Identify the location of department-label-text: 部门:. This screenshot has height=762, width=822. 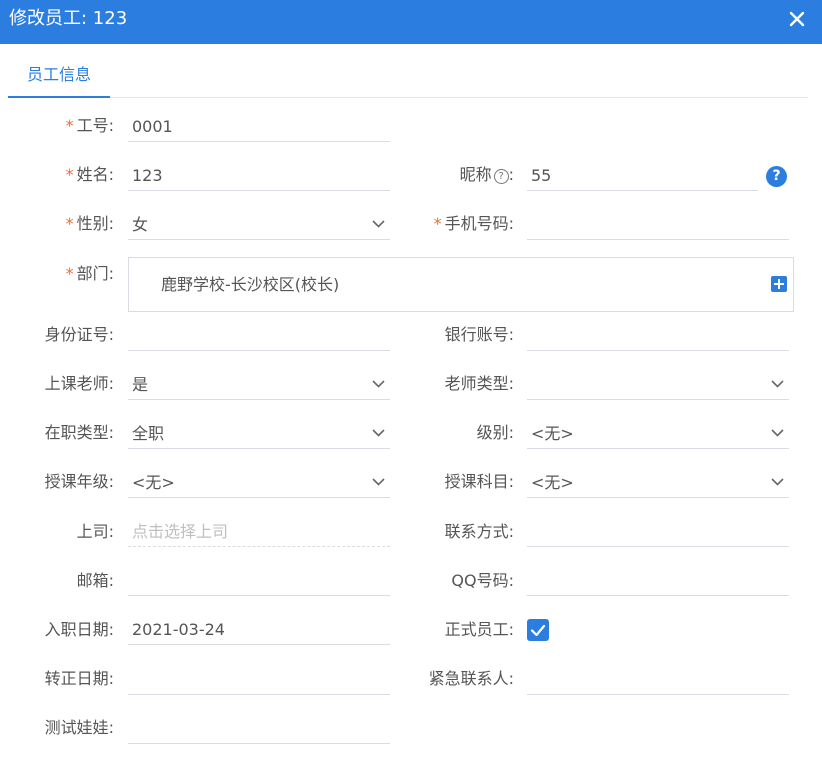
(95, 273).